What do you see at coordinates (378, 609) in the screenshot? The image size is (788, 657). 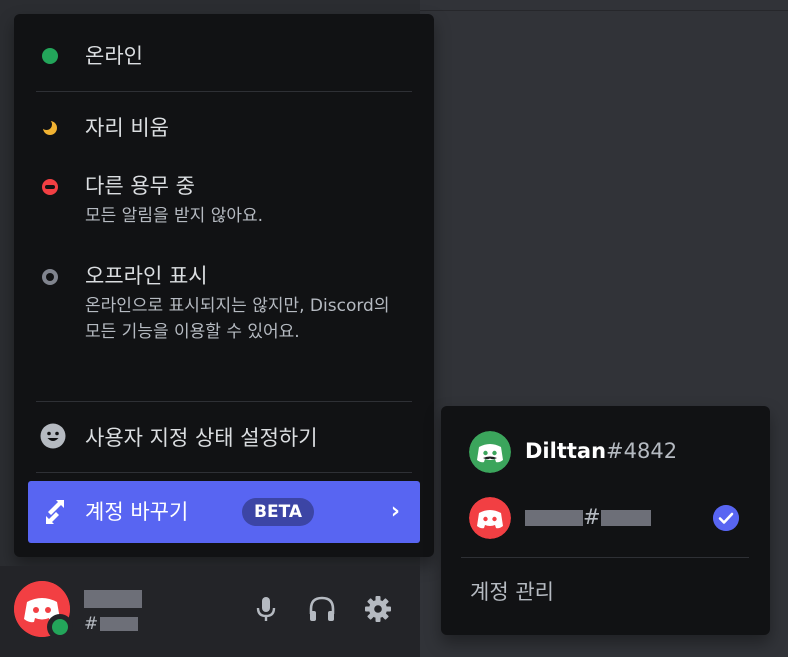 I see `gear-icon` at bounding box center [378, 609].